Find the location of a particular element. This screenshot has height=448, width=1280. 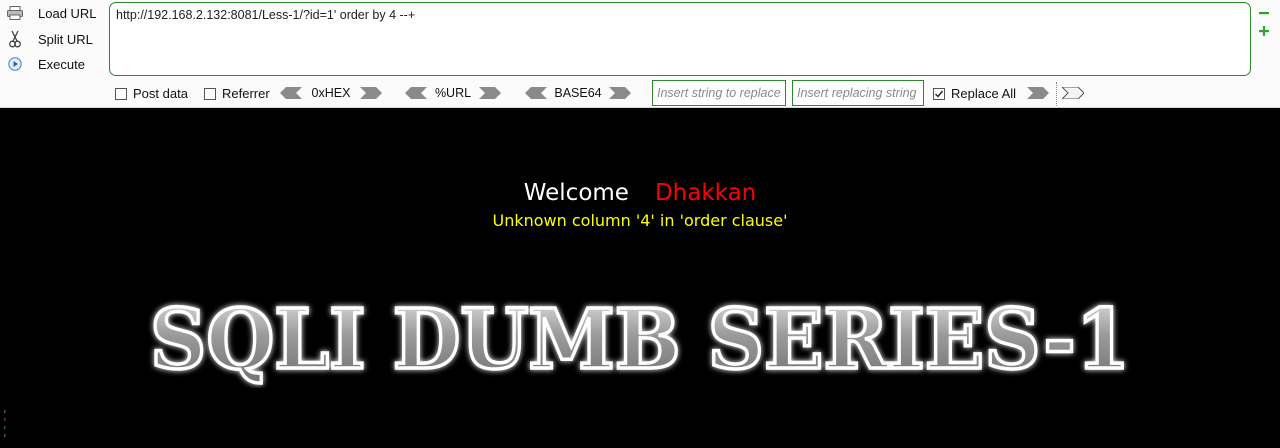

replace-string-input is located at coordinates (719, 93).